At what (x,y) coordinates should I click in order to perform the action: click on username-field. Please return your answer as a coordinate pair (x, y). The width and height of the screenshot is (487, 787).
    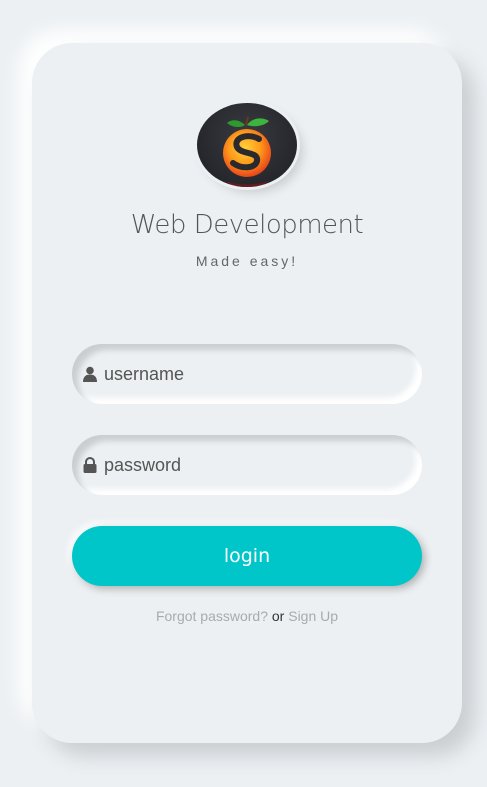
    Looking at the image, I should click on (247, 374).